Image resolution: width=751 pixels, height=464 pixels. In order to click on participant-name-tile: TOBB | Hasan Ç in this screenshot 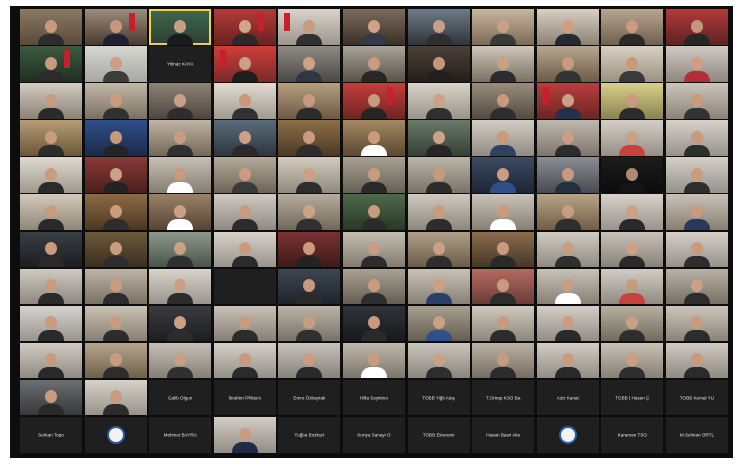, I will do `click(632, 397)`.